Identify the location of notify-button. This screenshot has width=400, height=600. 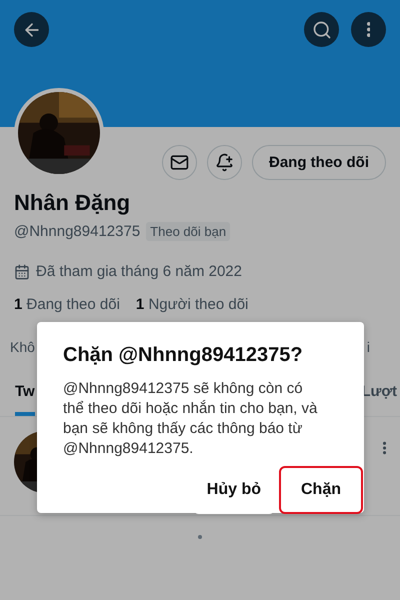
(224, 162).